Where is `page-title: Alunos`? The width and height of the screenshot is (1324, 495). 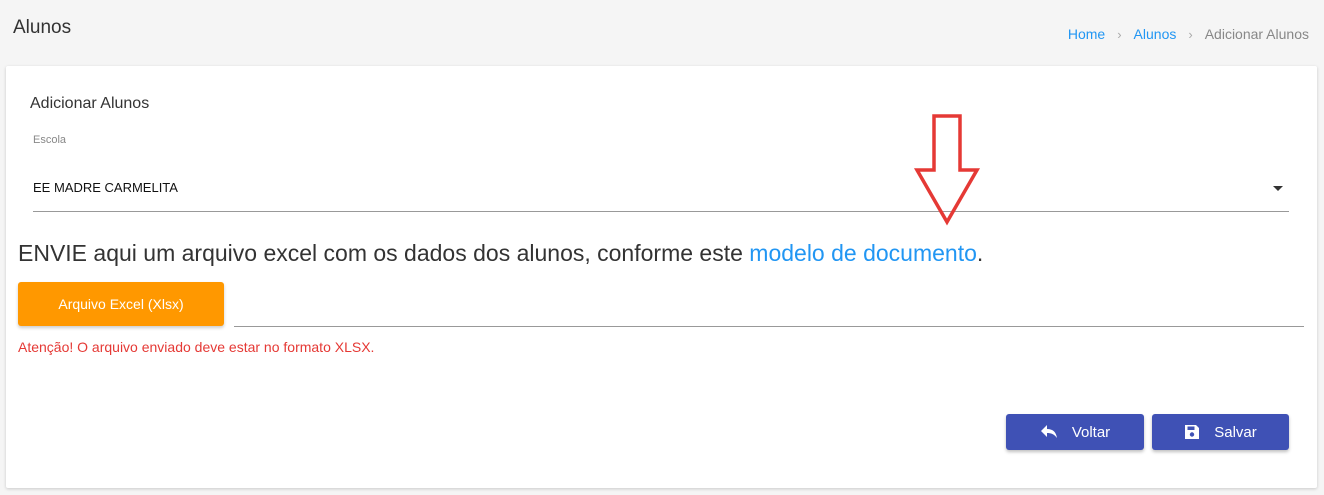
page-title: Alunos is located at coordinates (42, 27).